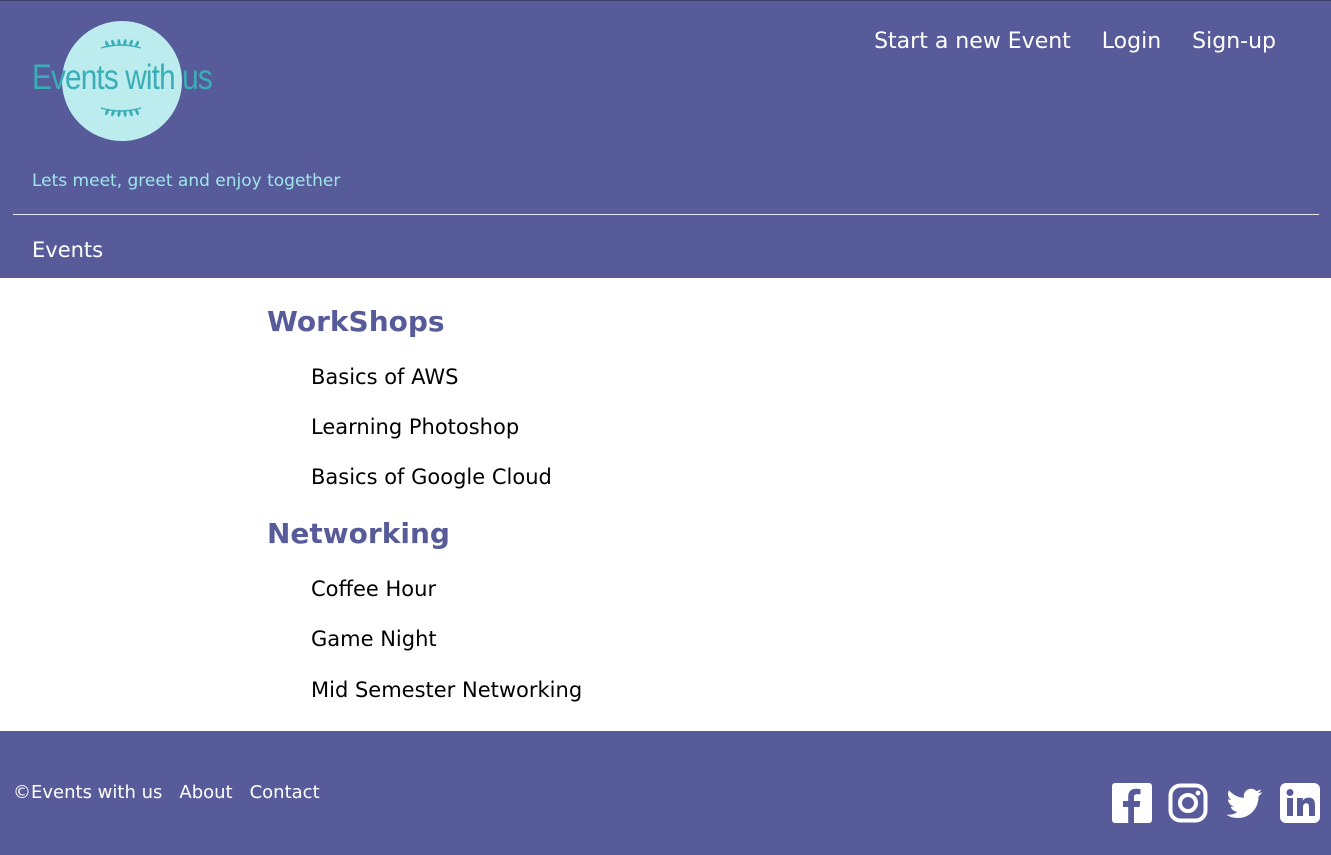 The height and width of the screenshot is (855, 1331). What do you see at coordinates (1234, 41) in the screenshot?
I see `sign-up-link: Sign-up` at bounding box center [1234, 41].